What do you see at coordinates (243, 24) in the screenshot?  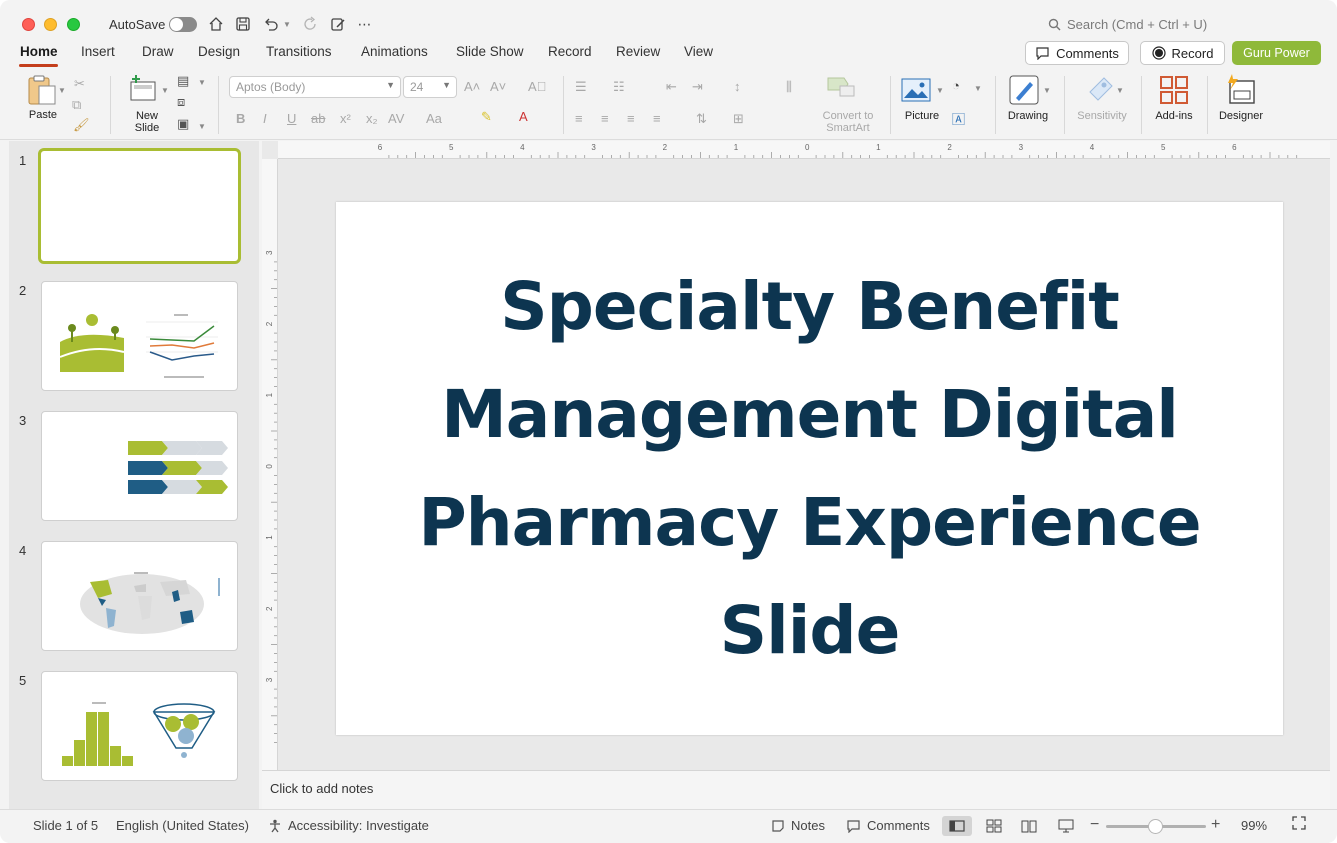 I see `save-icon` at bounding box center [243, 24].